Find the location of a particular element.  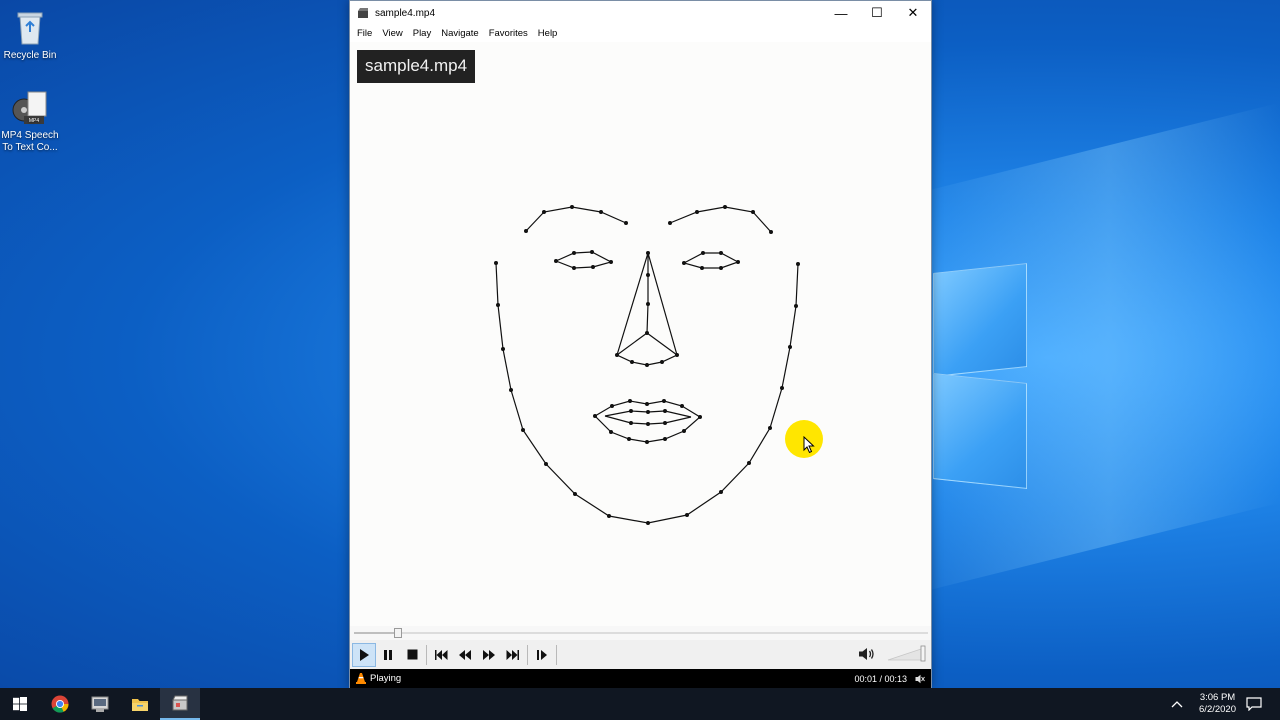

playback-controls is located at coordinates (640, 654).